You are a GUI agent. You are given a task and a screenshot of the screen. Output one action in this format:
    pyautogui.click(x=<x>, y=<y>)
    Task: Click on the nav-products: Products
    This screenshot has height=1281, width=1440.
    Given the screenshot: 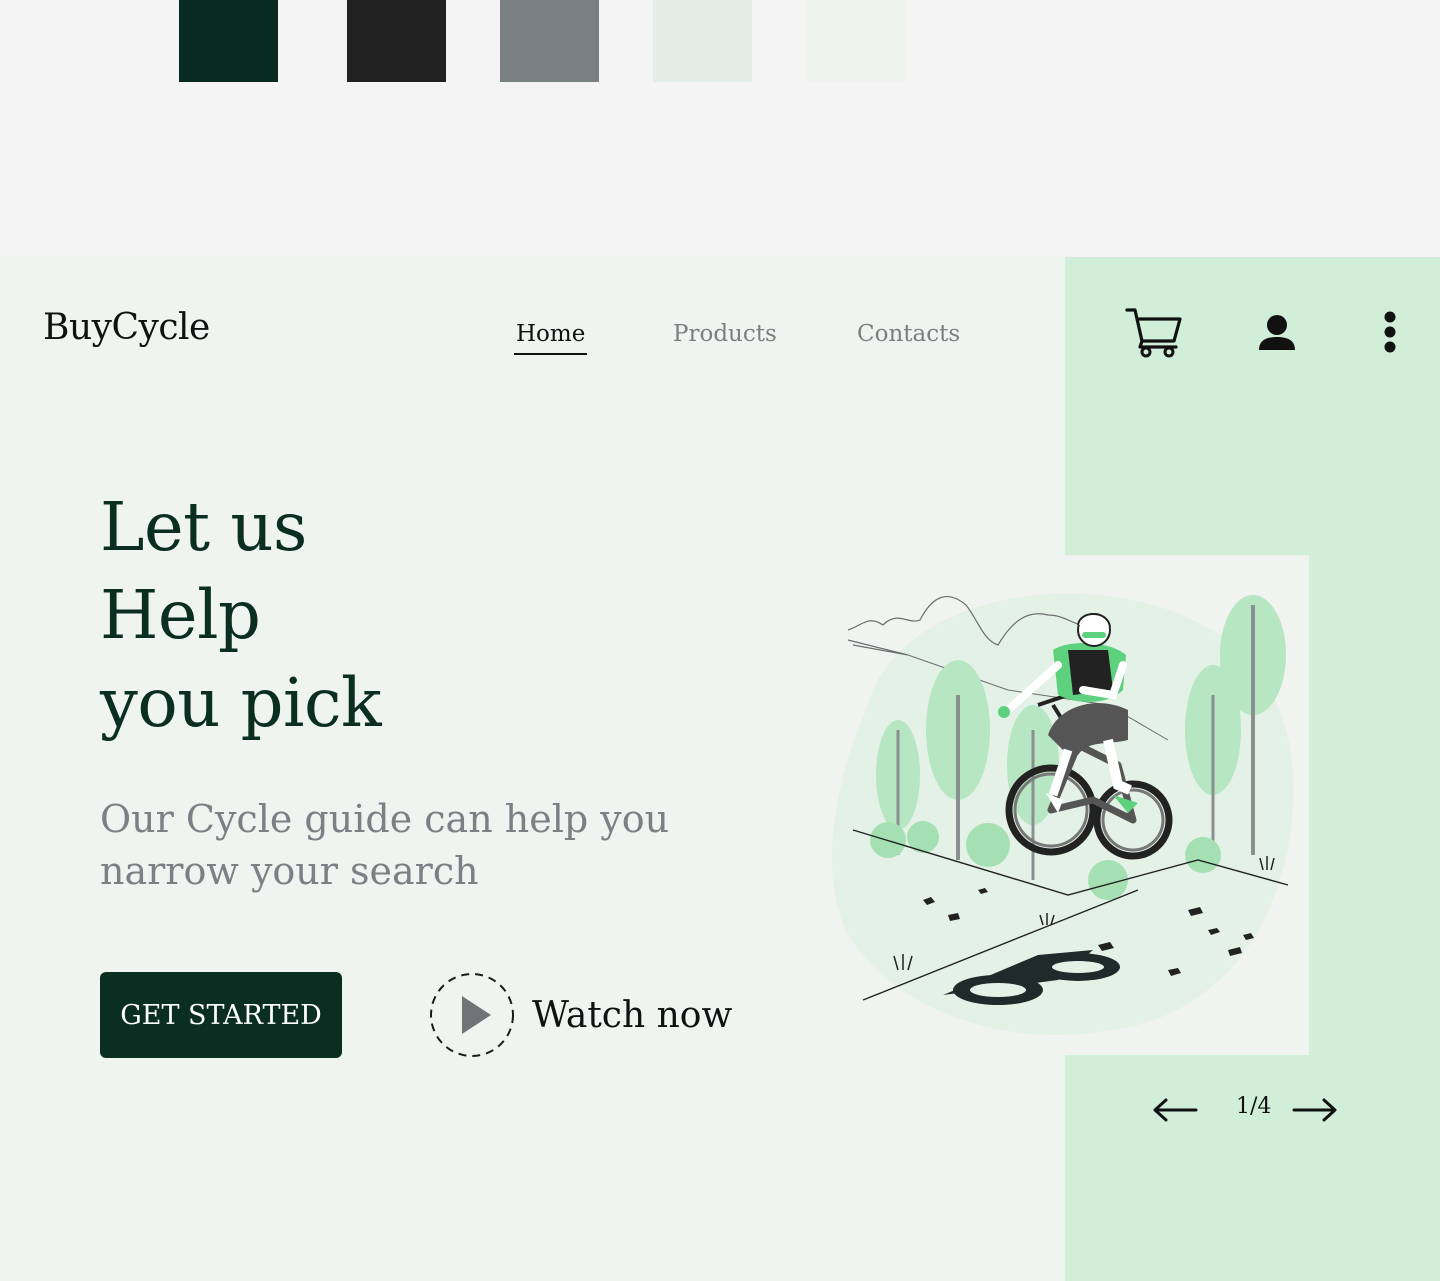 What is the action you would take?
    pyautogui.click(x=725, y=334)
    